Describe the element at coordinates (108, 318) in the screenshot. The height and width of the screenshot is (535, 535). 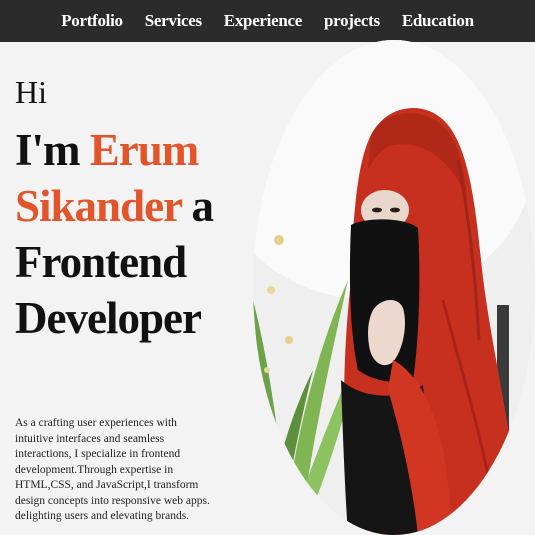
I see `role-line-2: Developer` at that location.